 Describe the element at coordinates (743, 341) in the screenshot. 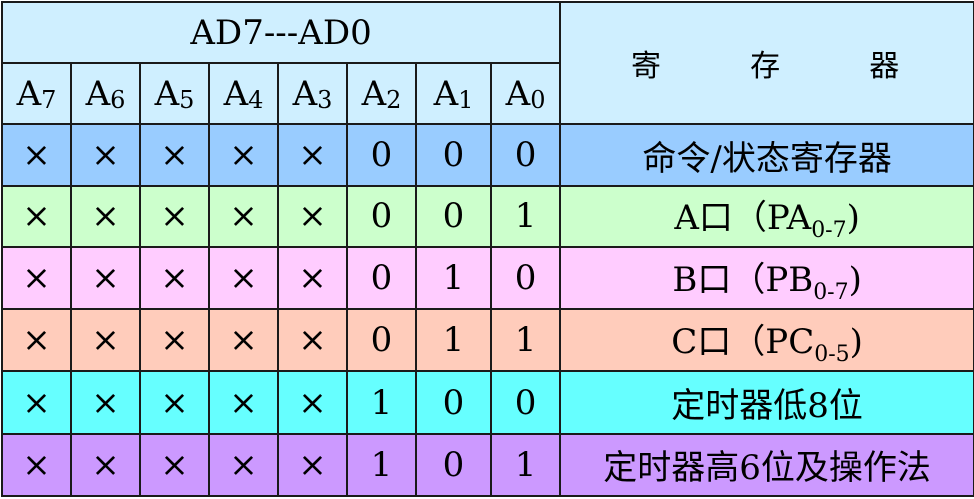

I see `register-name: C口（PC` at that location.